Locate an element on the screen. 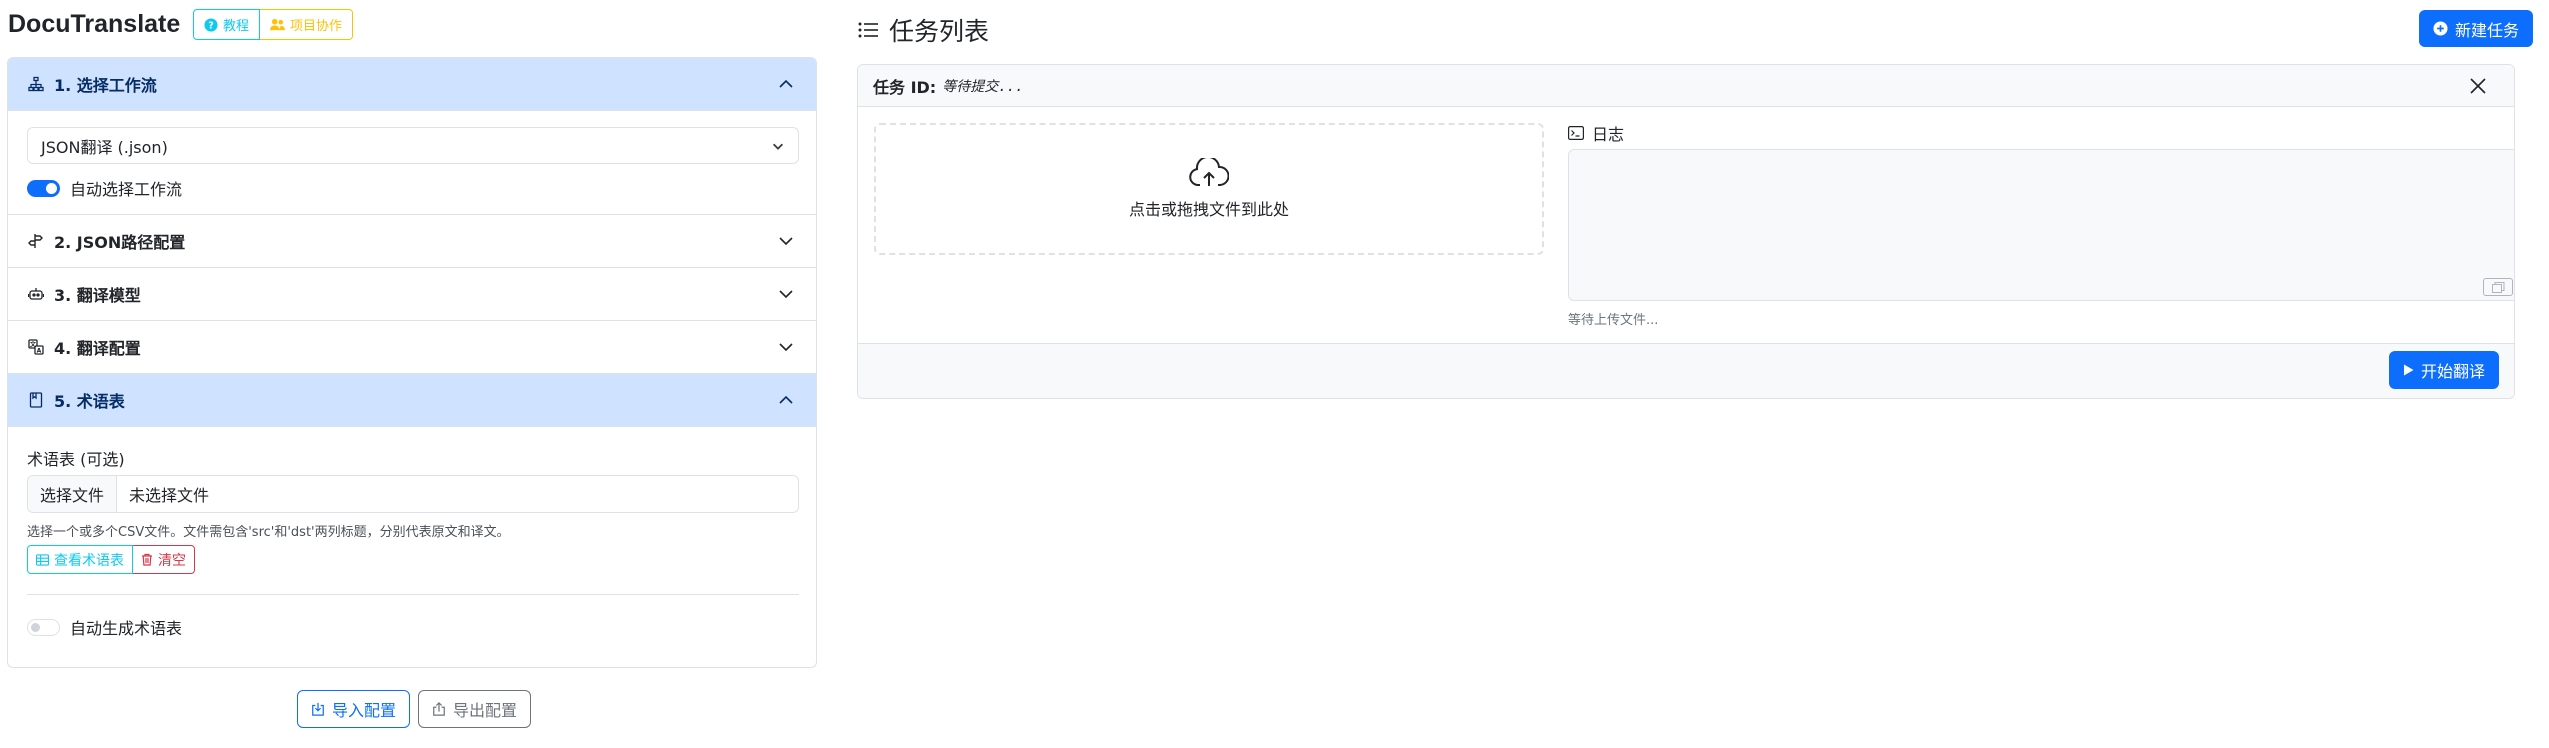  drop-zone-text: 点击或拖拽文件到此处 is located at coordinates (1208, 209).